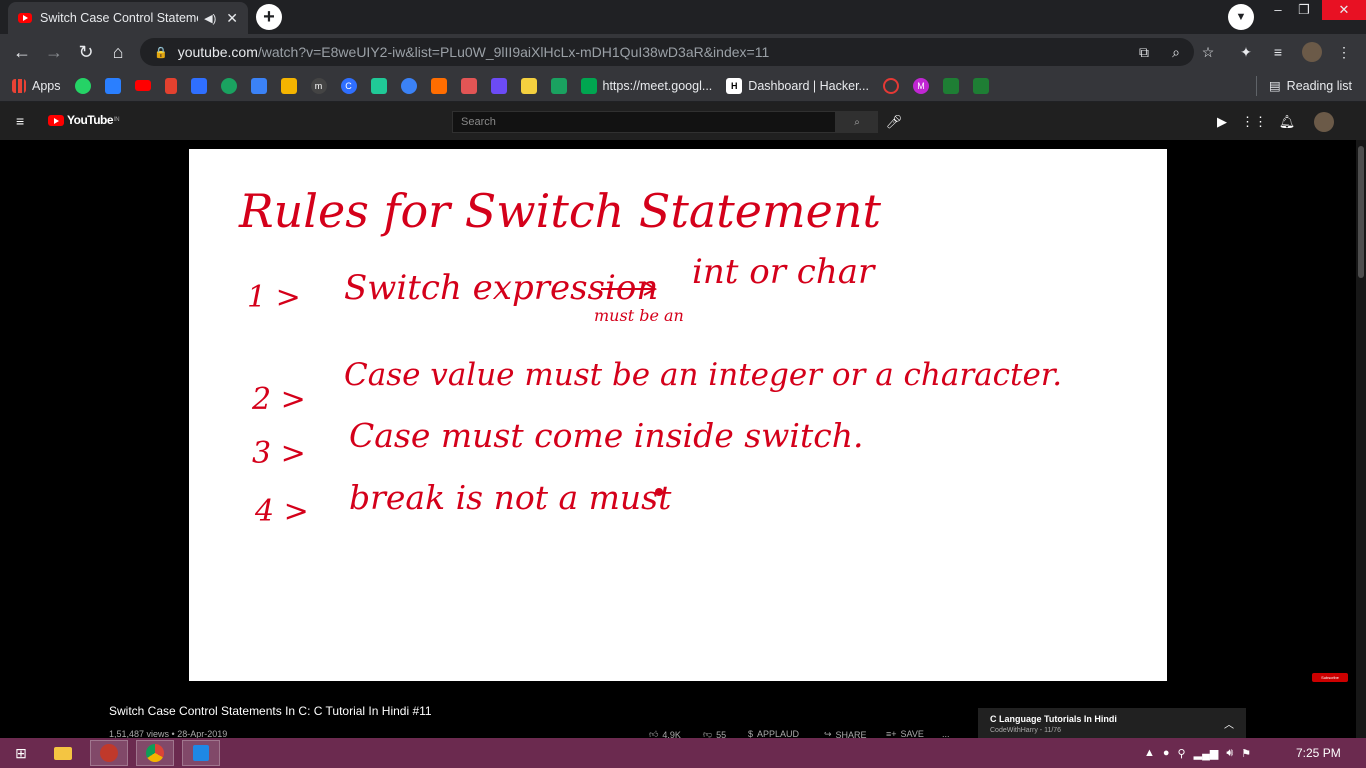 Image resolution: width=1366 pixels, height=768 pixels. What do you see at coordinates (1166, 753) in the screenshot?
I see `tray-app-icon: ●` at bounding box center [1166, 753].